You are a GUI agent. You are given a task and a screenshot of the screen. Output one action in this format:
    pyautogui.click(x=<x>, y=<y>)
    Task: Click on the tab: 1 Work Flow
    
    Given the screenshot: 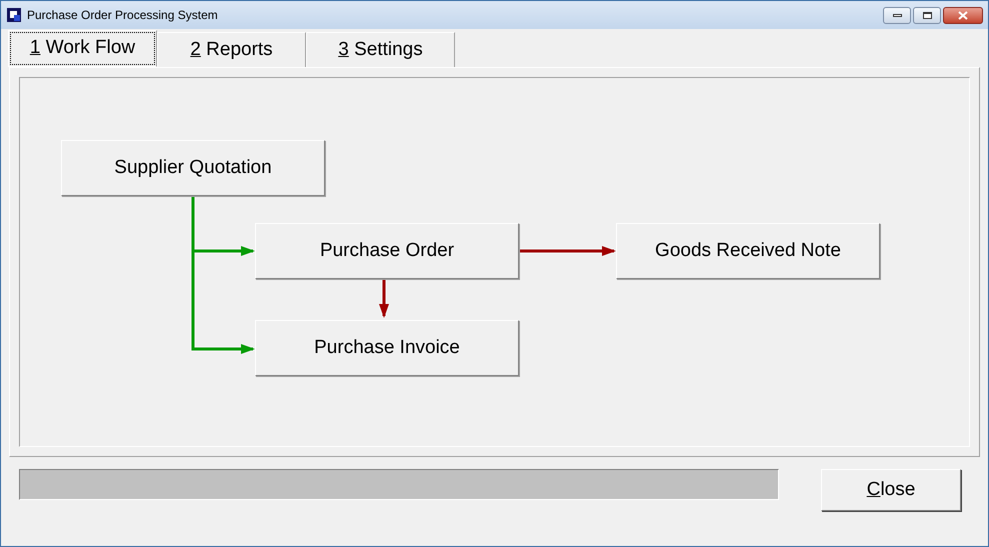 What is the action you would take?
    pyautogui.click(x=82, y=48)
    